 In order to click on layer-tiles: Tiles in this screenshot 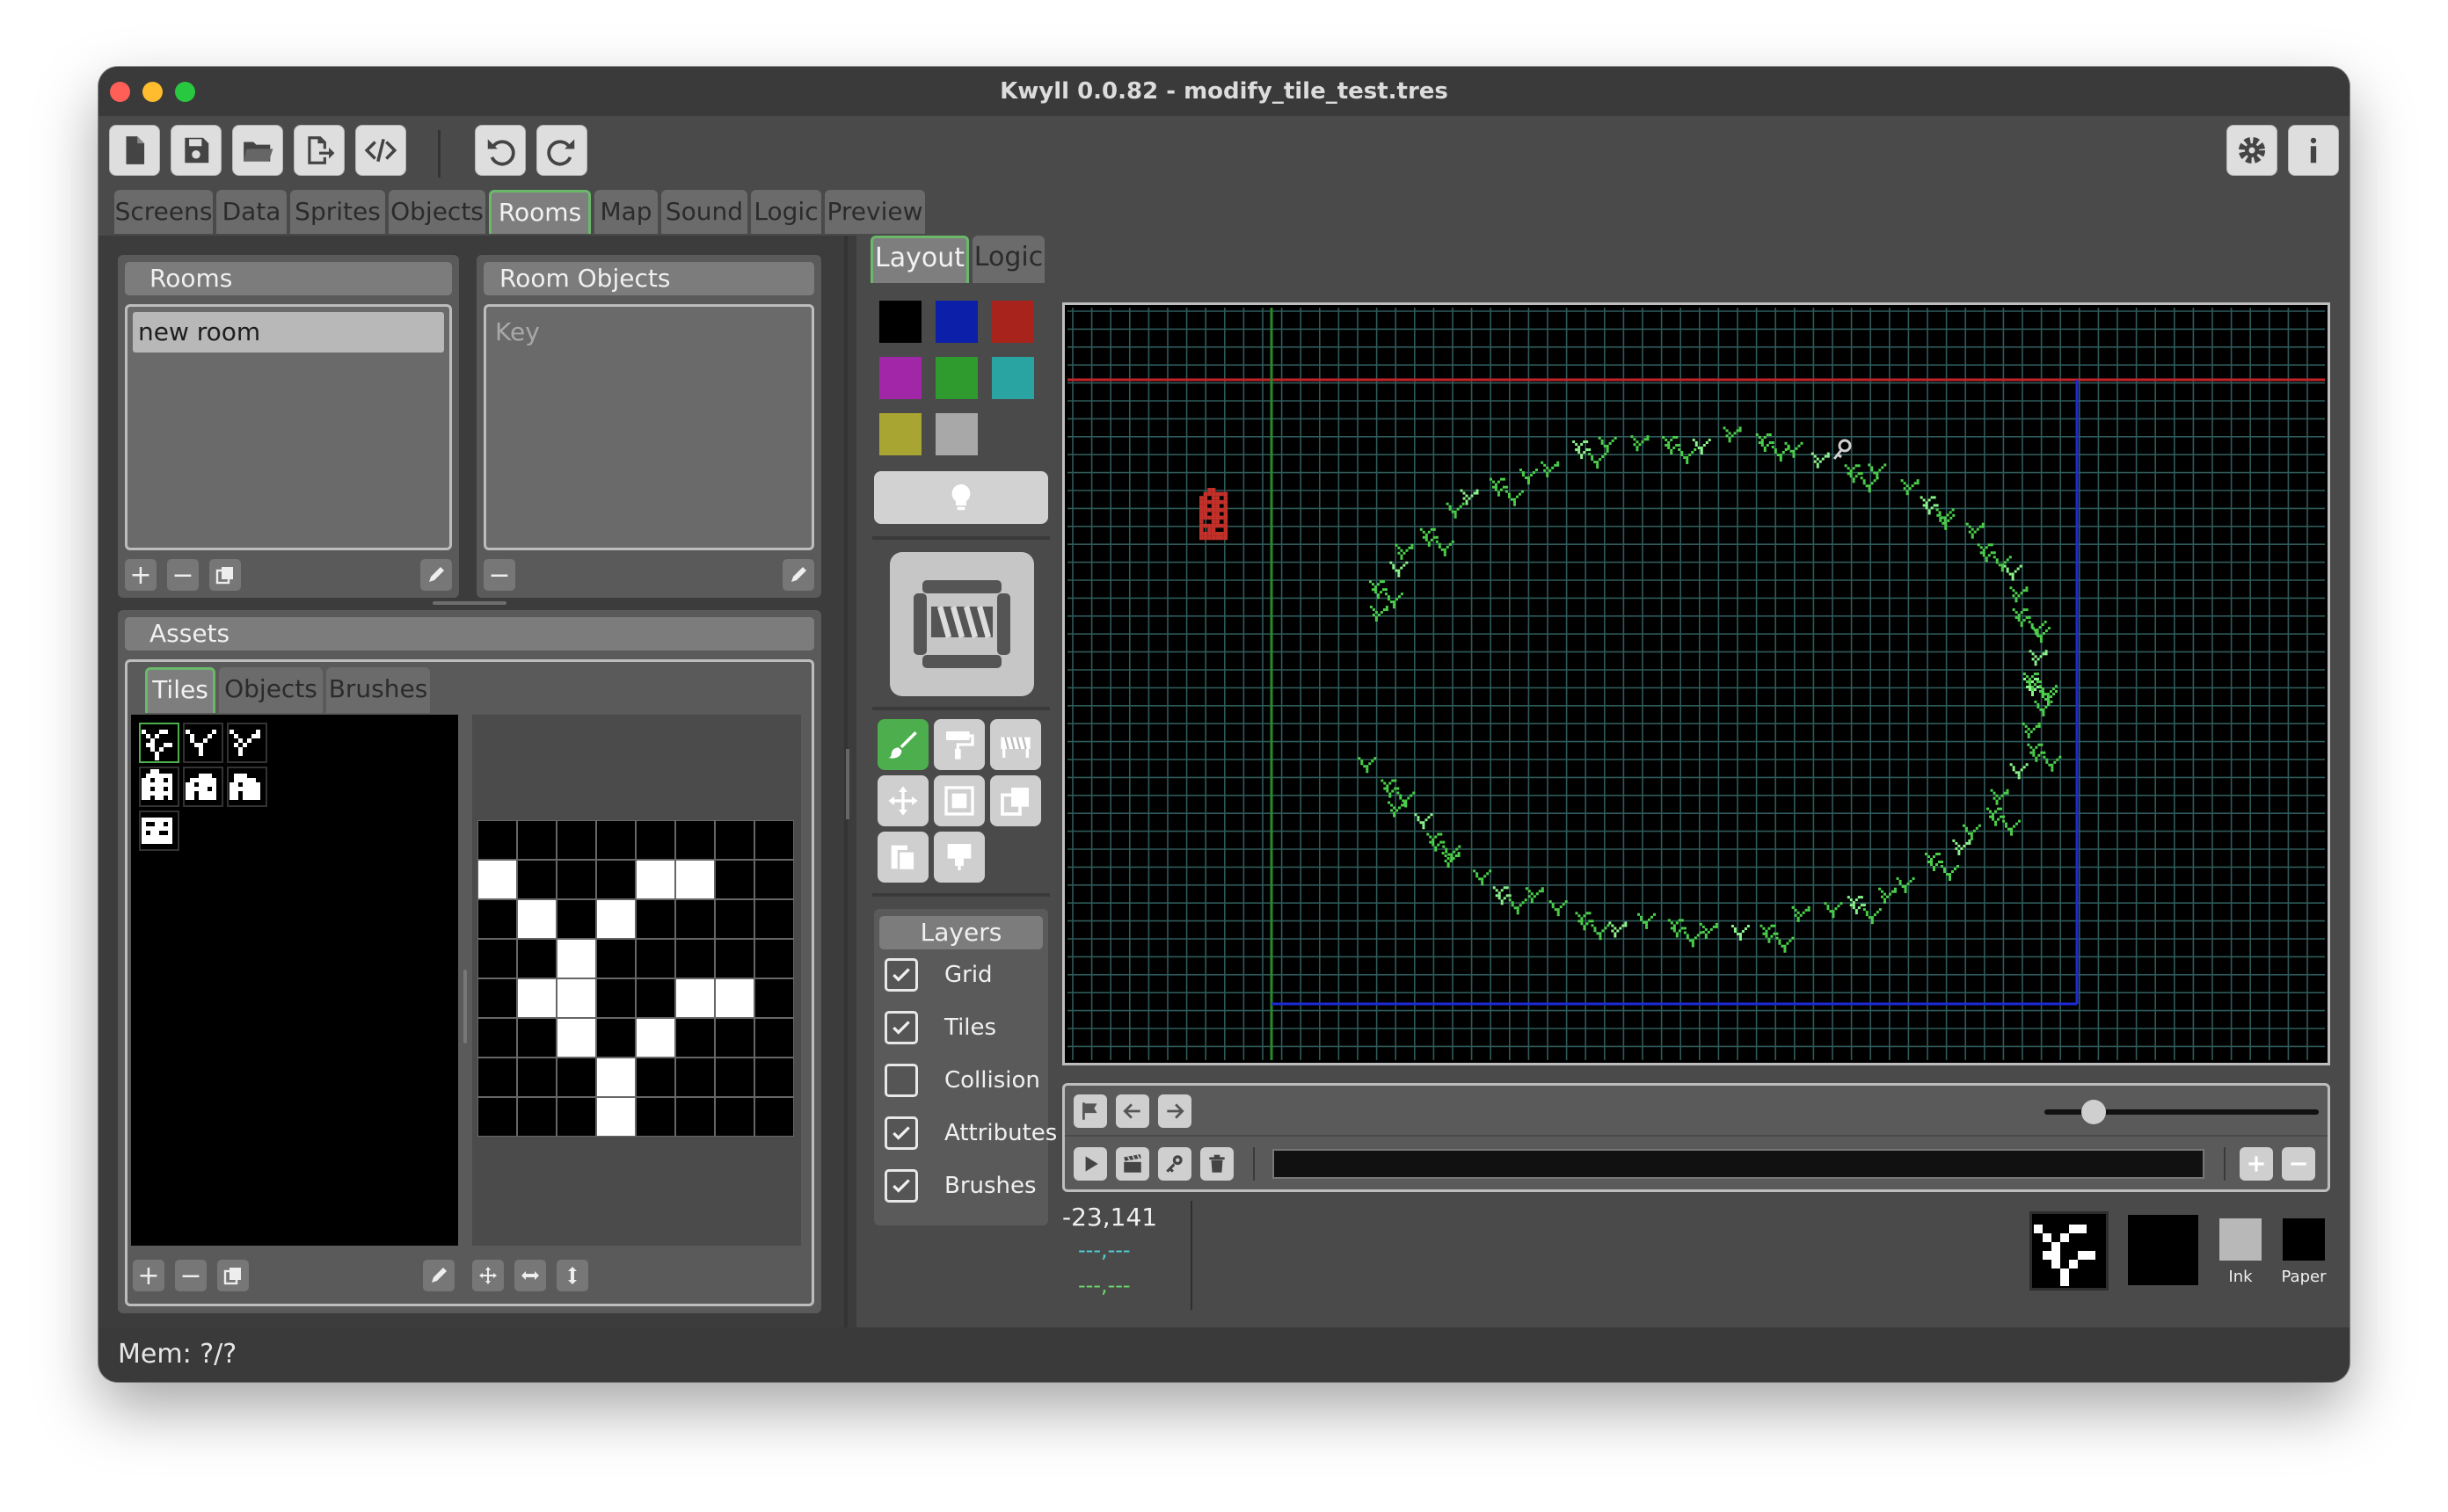, I will do `click(966, 1028)`.